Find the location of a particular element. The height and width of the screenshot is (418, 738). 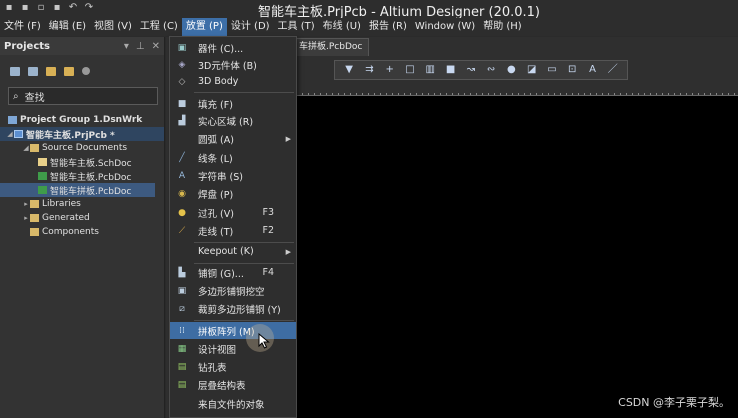

menu-item-polygon-cutout: ▣ 多边形铺铜挖空 is located at coordinates (233, 290).